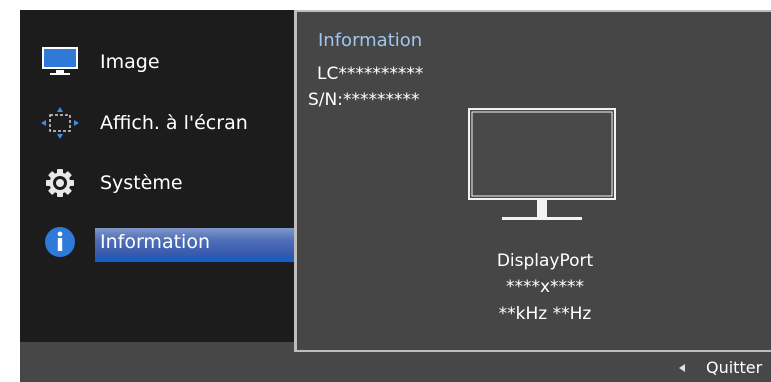  What do you see at coordinates (734, 367) in the screenshot?
I see `quit-button: Quitter` at bounding box center [734, 367].